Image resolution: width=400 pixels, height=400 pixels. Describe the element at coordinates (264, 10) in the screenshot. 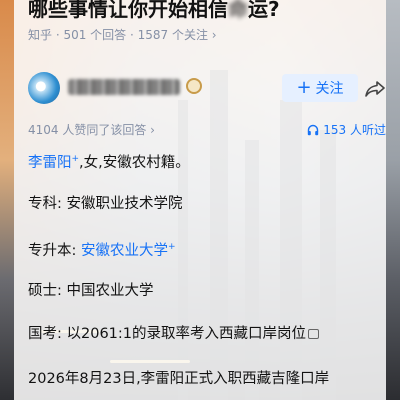

I see `question-title-suffix: 运?` at that location.